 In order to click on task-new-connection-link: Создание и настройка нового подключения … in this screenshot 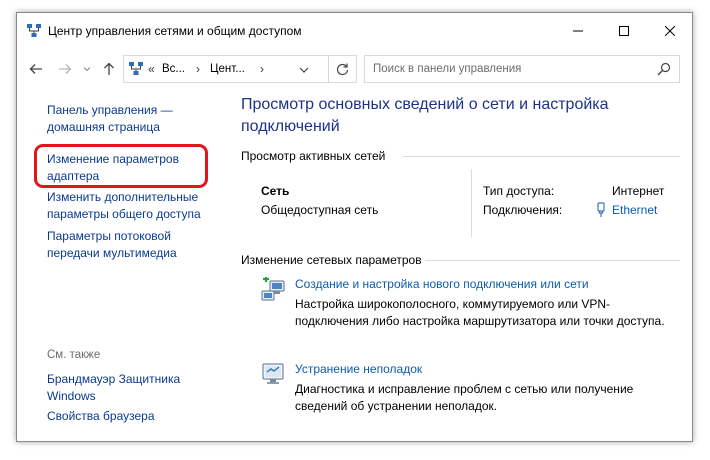, I will do `click(442, 284)`.